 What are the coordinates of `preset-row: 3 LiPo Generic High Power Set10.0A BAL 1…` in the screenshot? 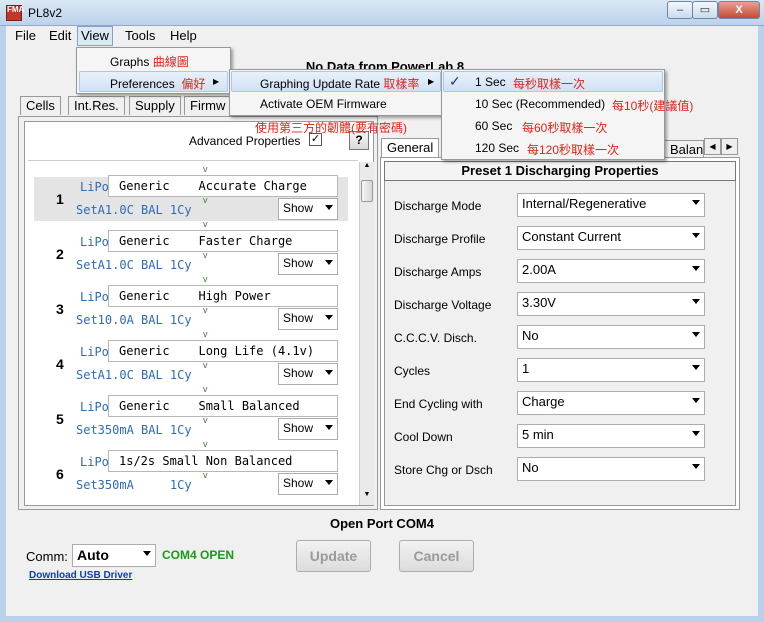 It's located at (198, 303).